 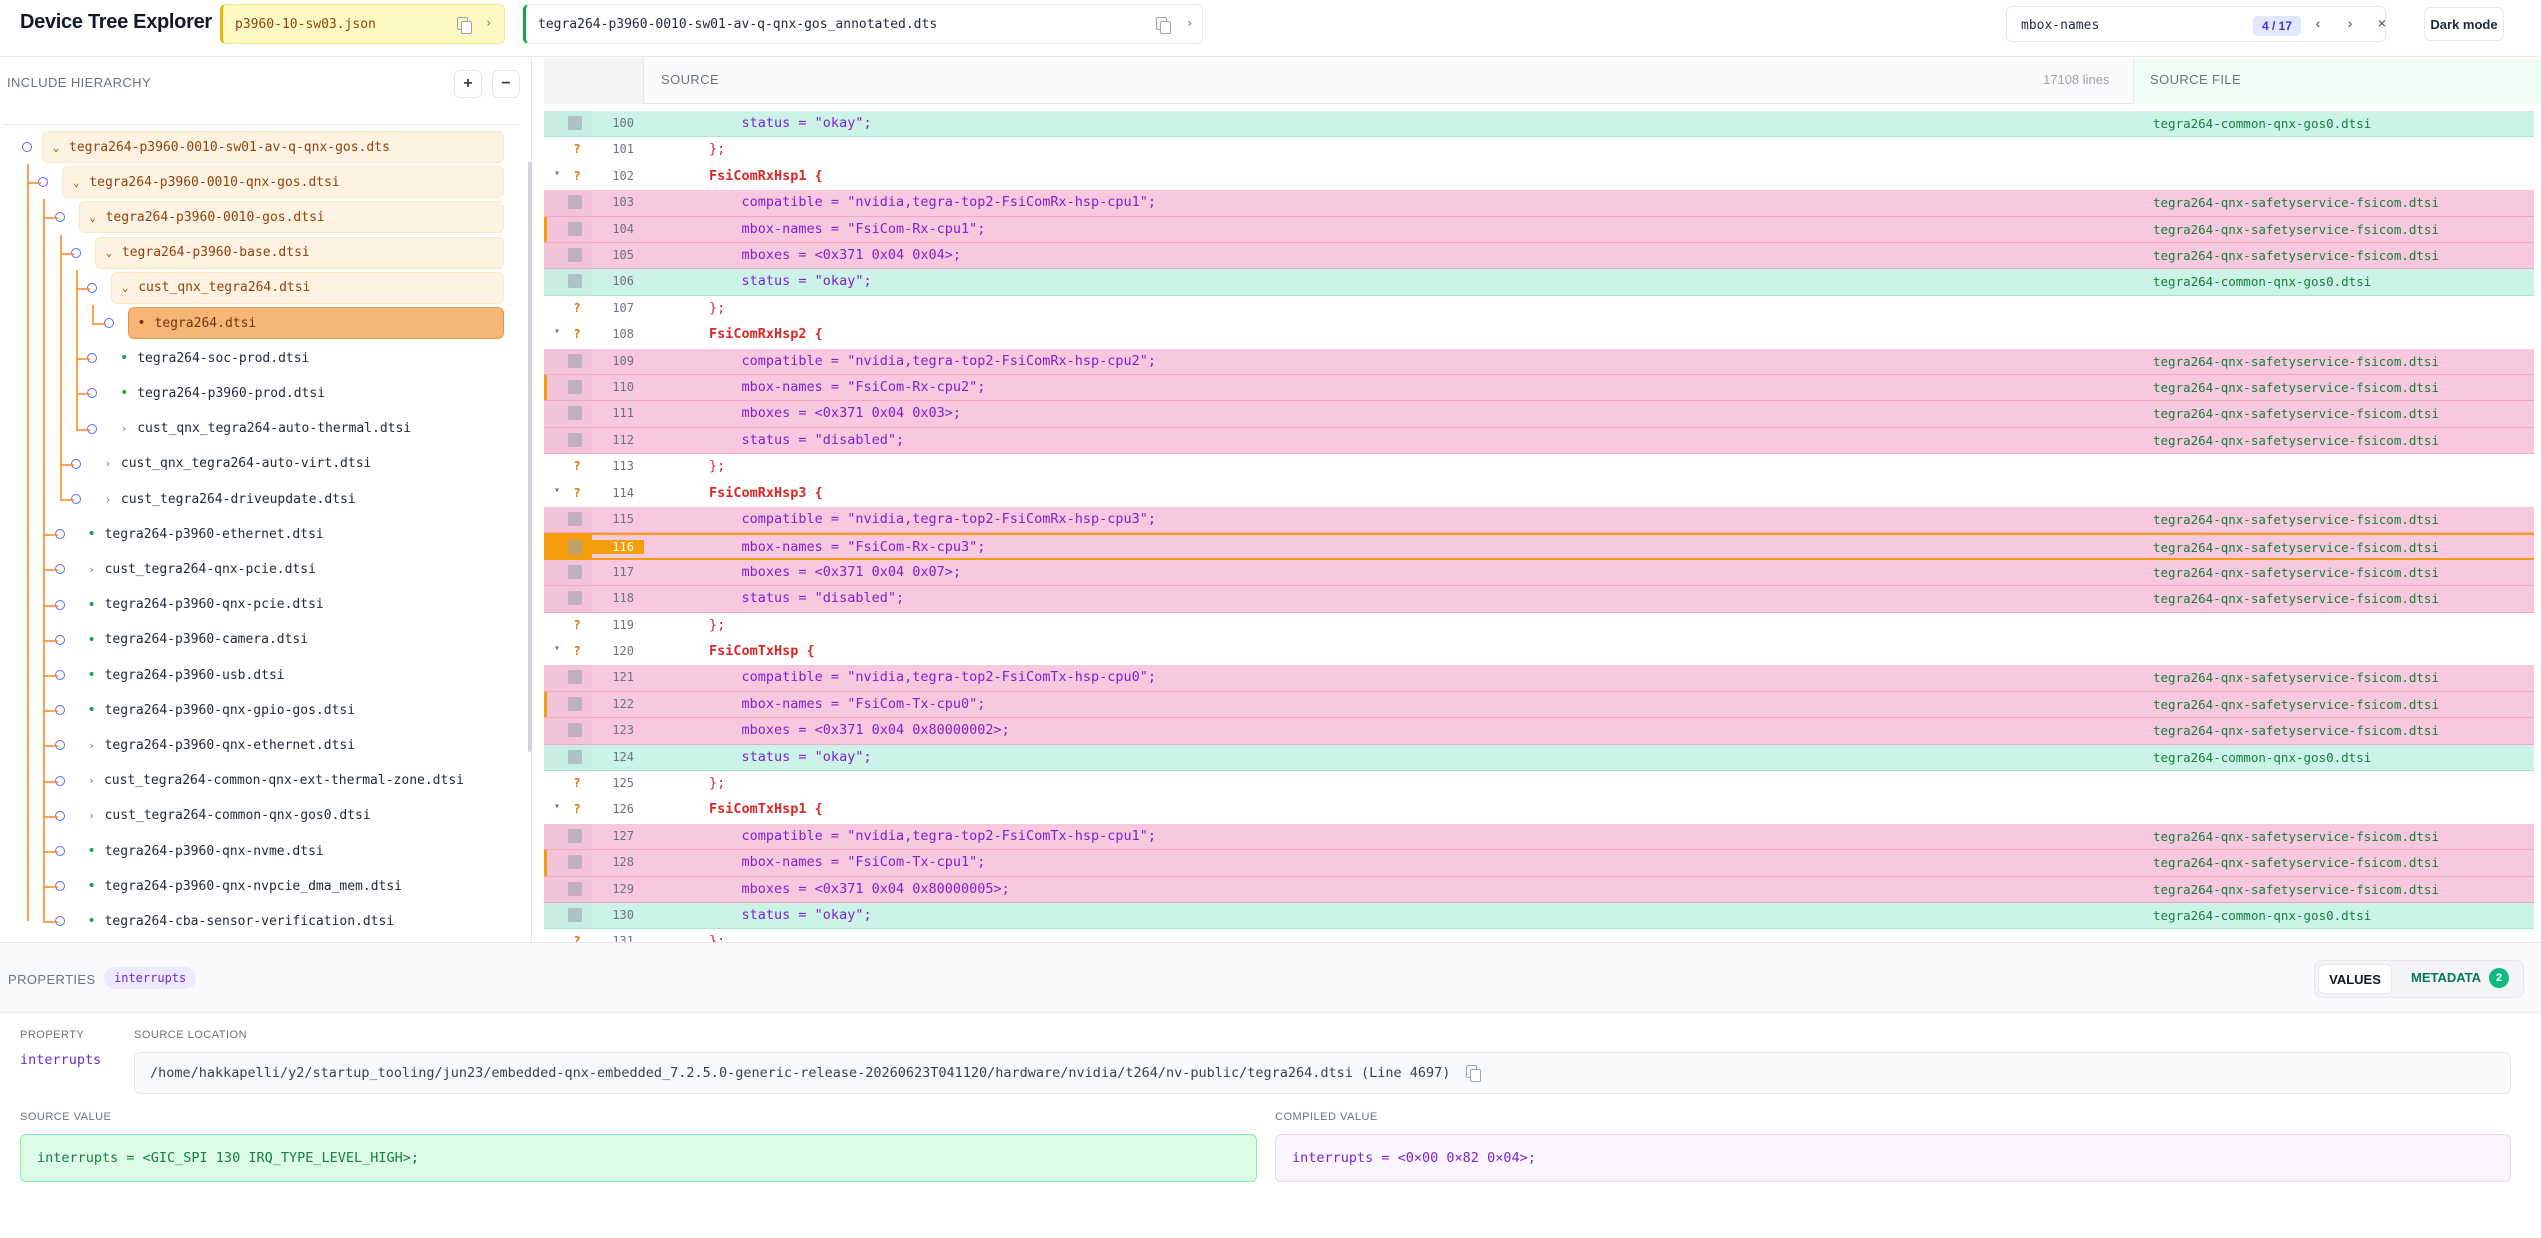 What do you see at coordinates (1539, 625) in the screenshot?
I see `source-line: ? 119 };` at bounding box center [1539, 625].